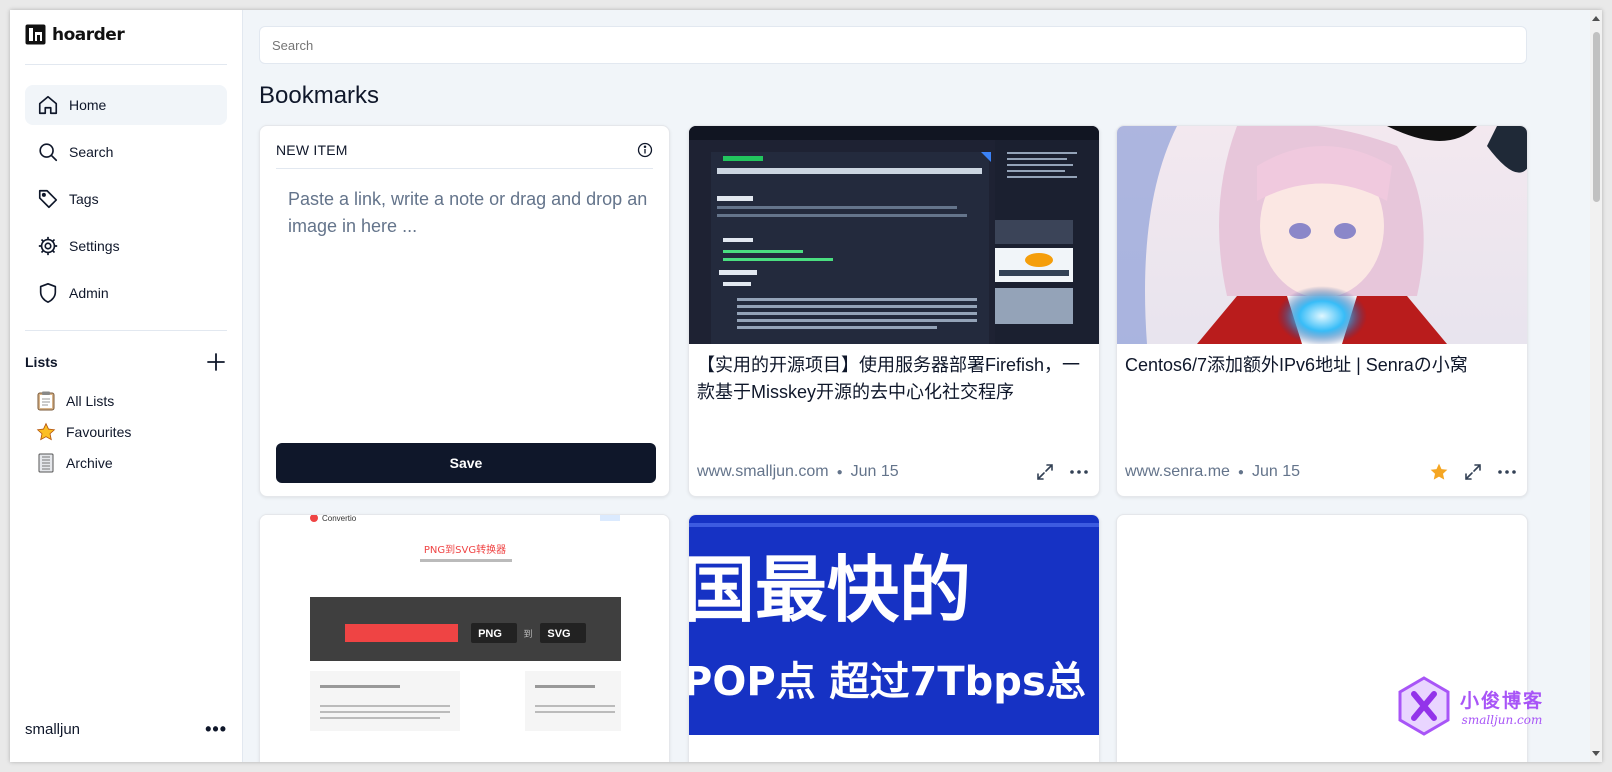  What do you see at coordinates (645, 150) in the screenshot?
I see `info-icon` at bounding box center [645, 150].